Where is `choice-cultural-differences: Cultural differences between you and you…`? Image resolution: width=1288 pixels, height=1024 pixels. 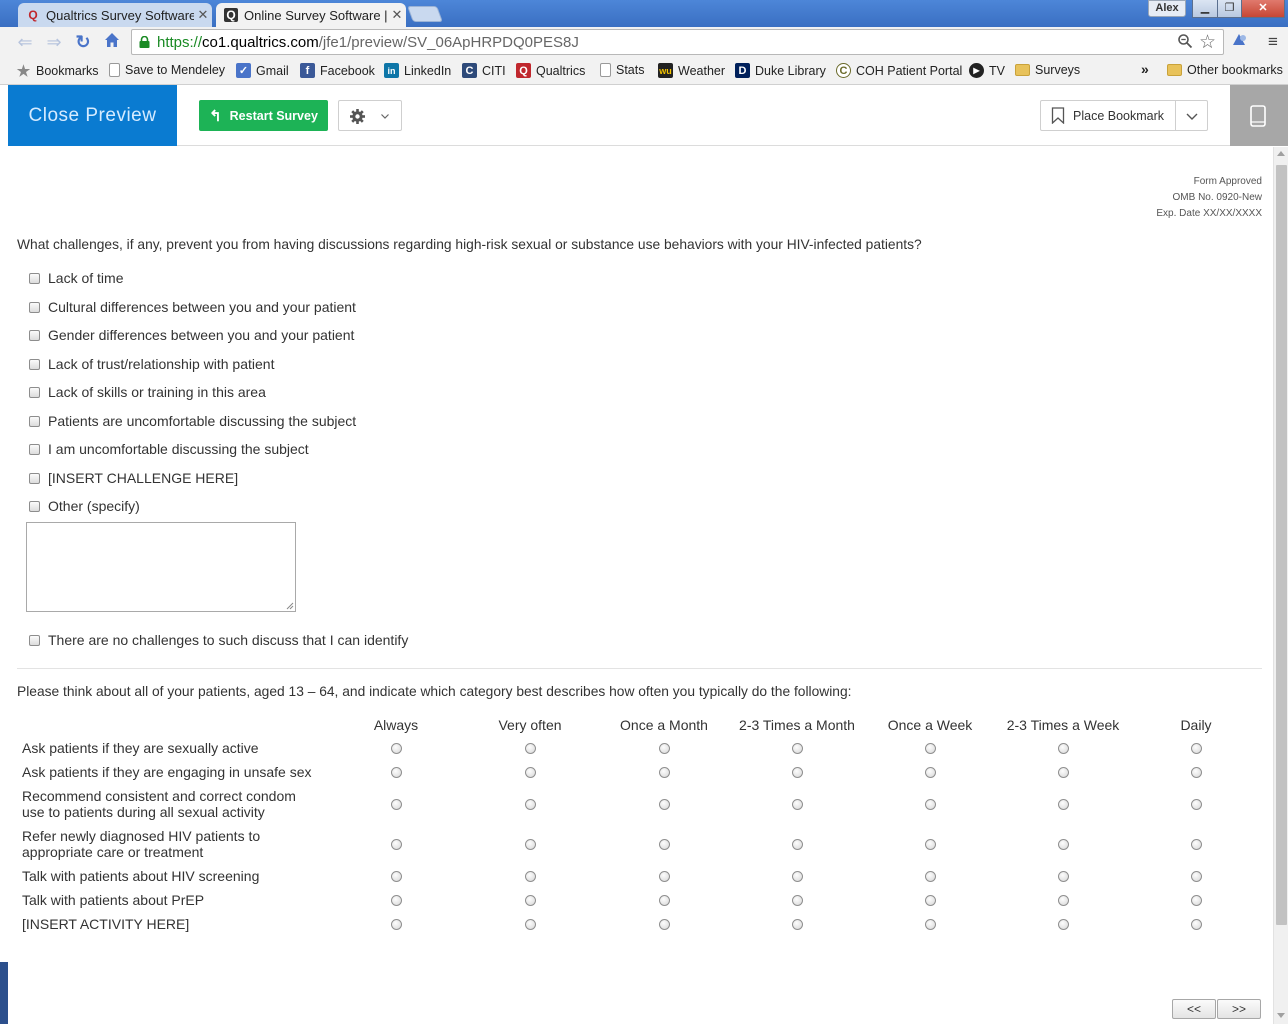 choice-cultural-differences: Cultural differences between you and you… is located at coordinates (192, 307).